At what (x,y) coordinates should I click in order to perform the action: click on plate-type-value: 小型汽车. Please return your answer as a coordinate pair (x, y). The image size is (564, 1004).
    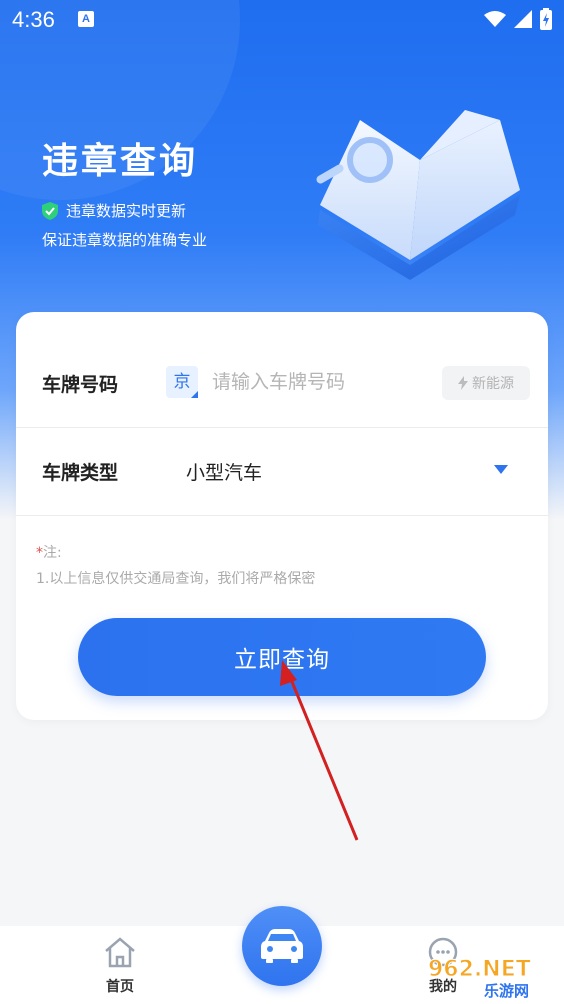
    Looking at the image, I should click on (224, 471).